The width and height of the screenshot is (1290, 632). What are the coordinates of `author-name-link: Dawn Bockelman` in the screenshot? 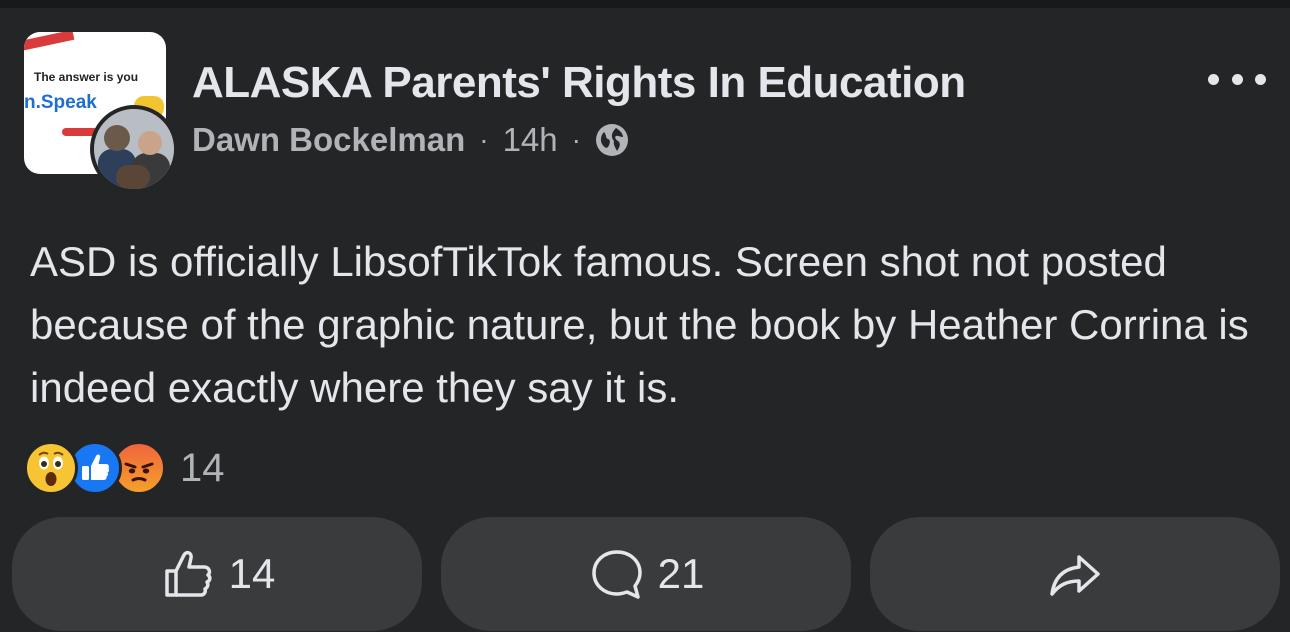 It's located at (328, 140).